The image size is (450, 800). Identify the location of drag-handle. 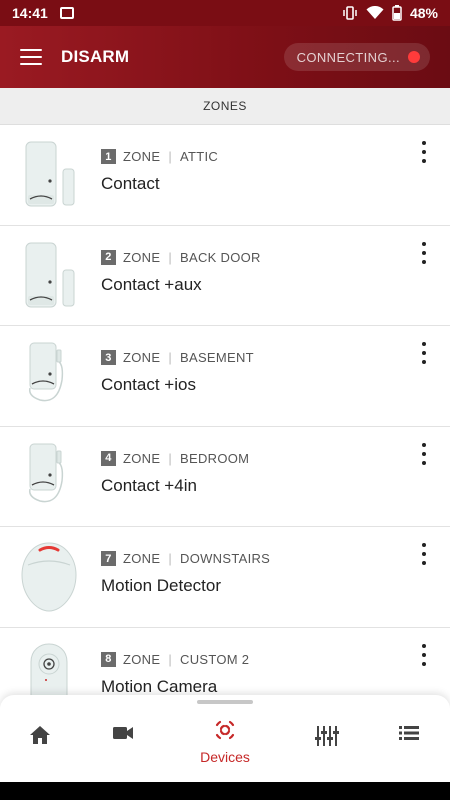
(225, 702).